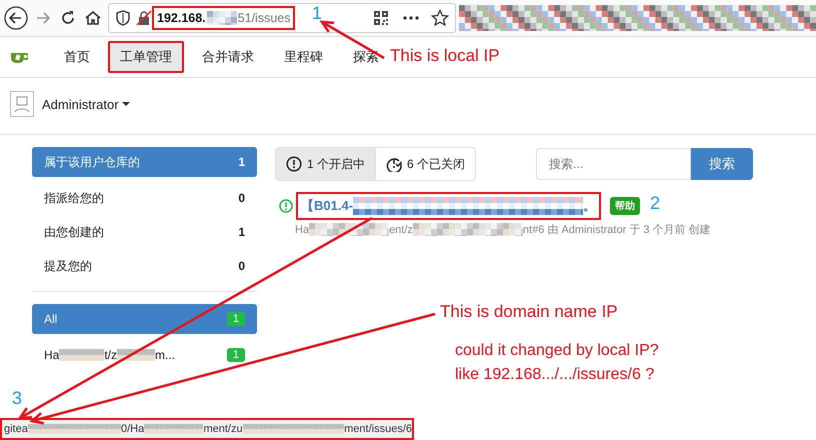 The width and height of the screenshot is (816, 440). What do you see at coordinates (16, 18) in the screenshot?
I see `back-icon` at bounding box center [16, 18].